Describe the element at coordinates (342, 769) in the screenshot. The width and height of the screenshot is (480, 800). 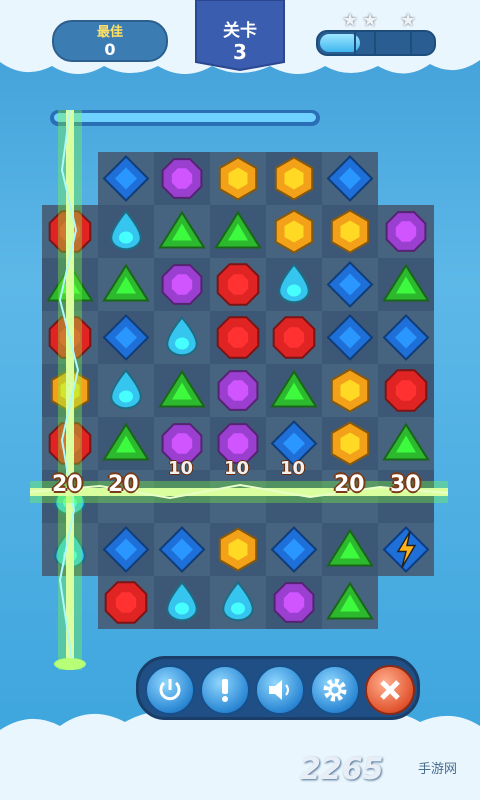
I see `watermark-logo: 2265` at that location.